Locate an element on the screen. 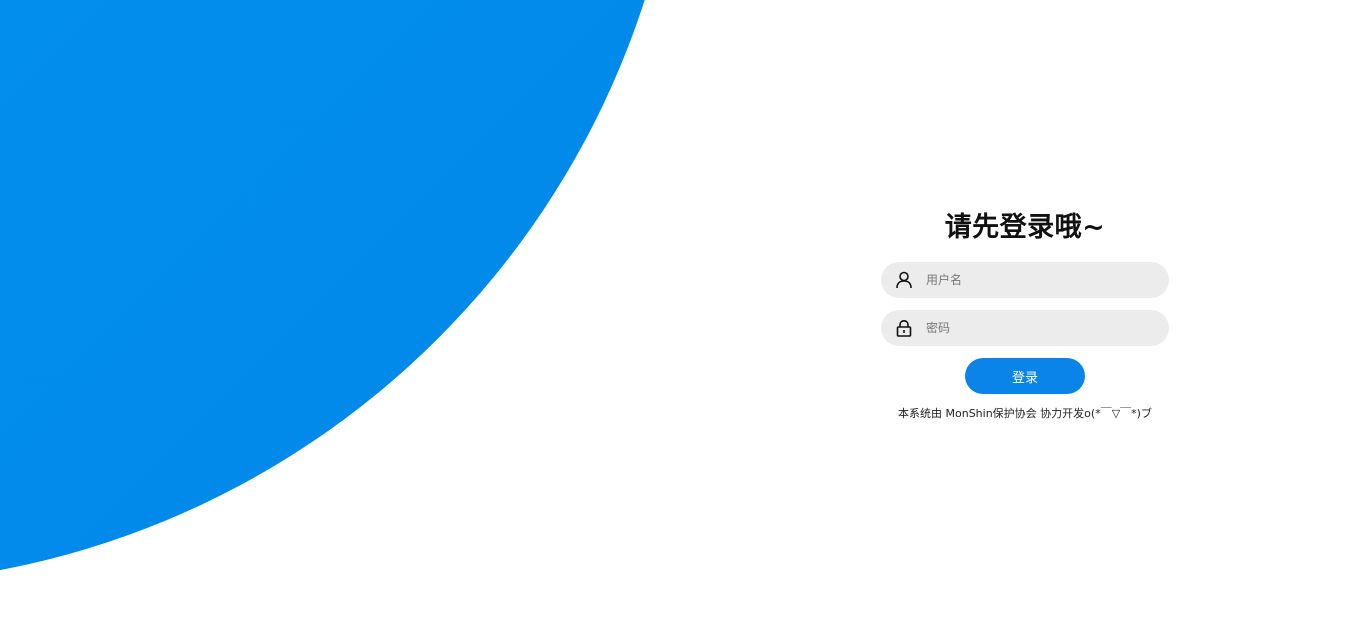  password-input is located at coordinates (1036, 328).